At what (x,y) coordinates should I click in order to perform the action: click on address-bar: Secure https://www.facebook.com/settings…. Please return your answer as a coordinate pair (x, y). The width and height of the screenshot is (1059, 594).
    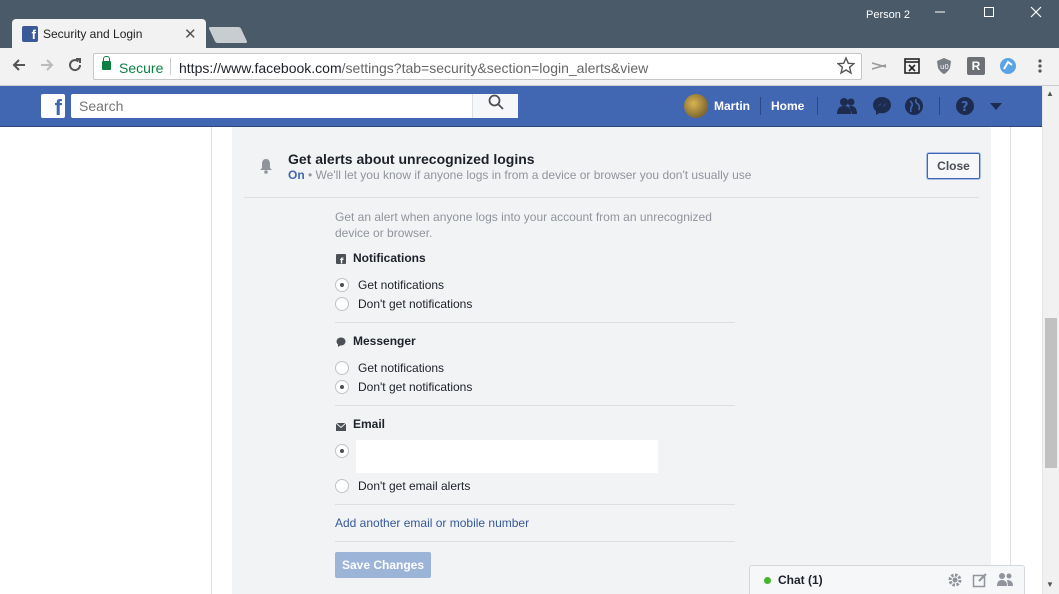
    Looking at the image, I should click on (477, 66).